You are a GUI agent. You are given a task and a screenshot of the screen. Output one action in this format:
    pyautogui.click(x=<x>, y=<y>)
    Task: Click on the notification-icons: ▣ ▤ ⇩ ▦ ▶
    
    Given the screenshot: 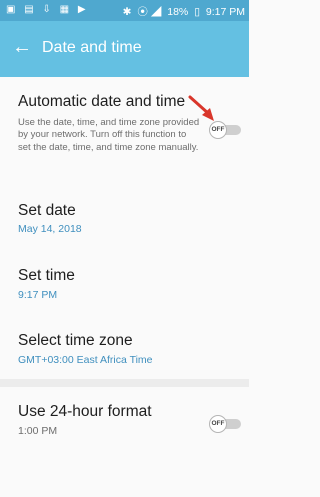 What is the action you would take?
    pyautogui.click(x=47, y=9)
    